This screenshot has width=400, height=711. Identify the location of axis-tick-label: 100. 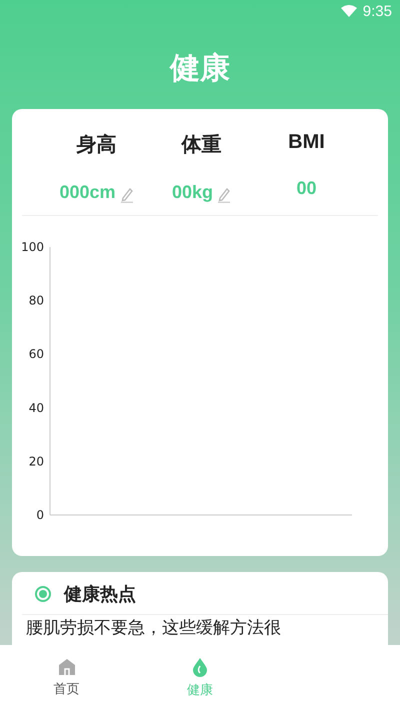
(32, 247).